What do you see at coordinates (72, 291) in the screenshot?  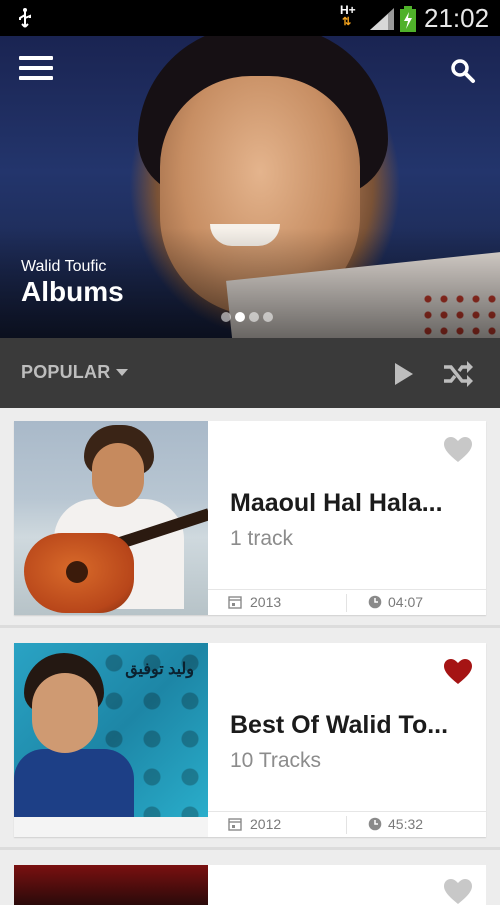 I see `page-title: Albums` at bounding box center [72, 291].